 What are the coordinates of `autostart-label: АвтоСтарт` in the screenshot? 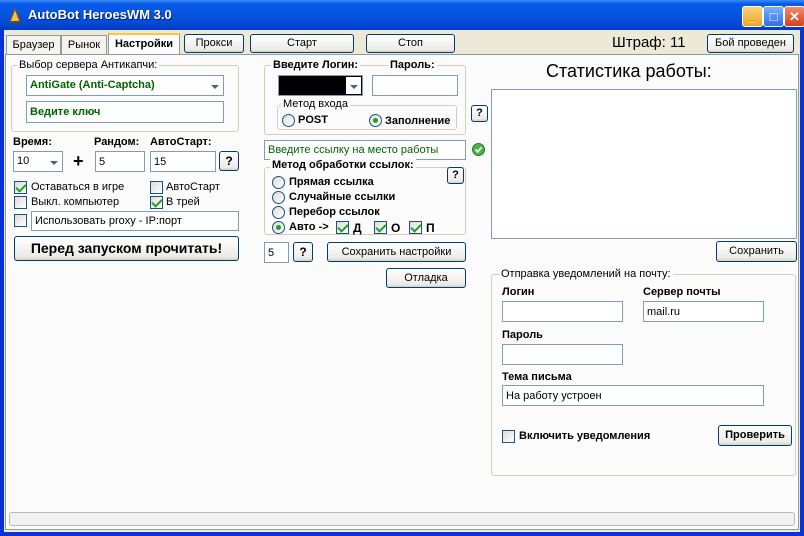 It's located at (193, 187).